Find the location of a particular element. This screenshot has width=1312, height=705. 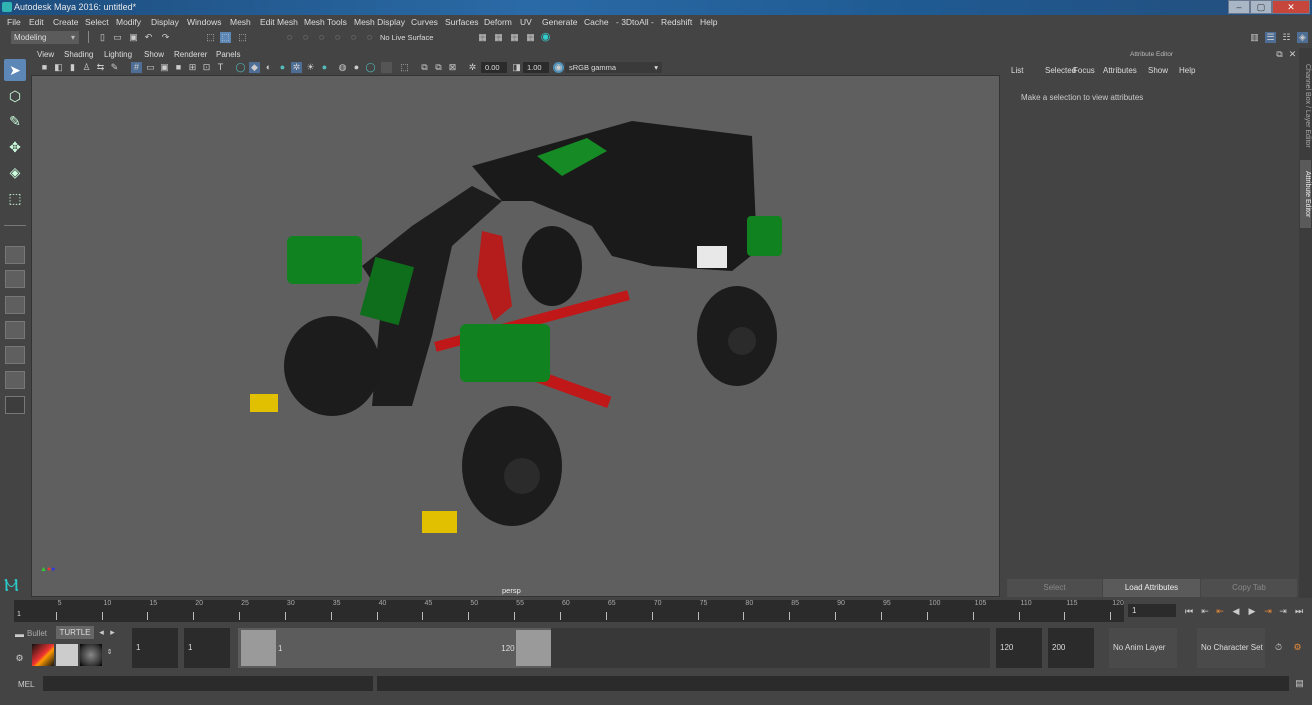

turtle-surface-icon is located at coordinates (91, 655).